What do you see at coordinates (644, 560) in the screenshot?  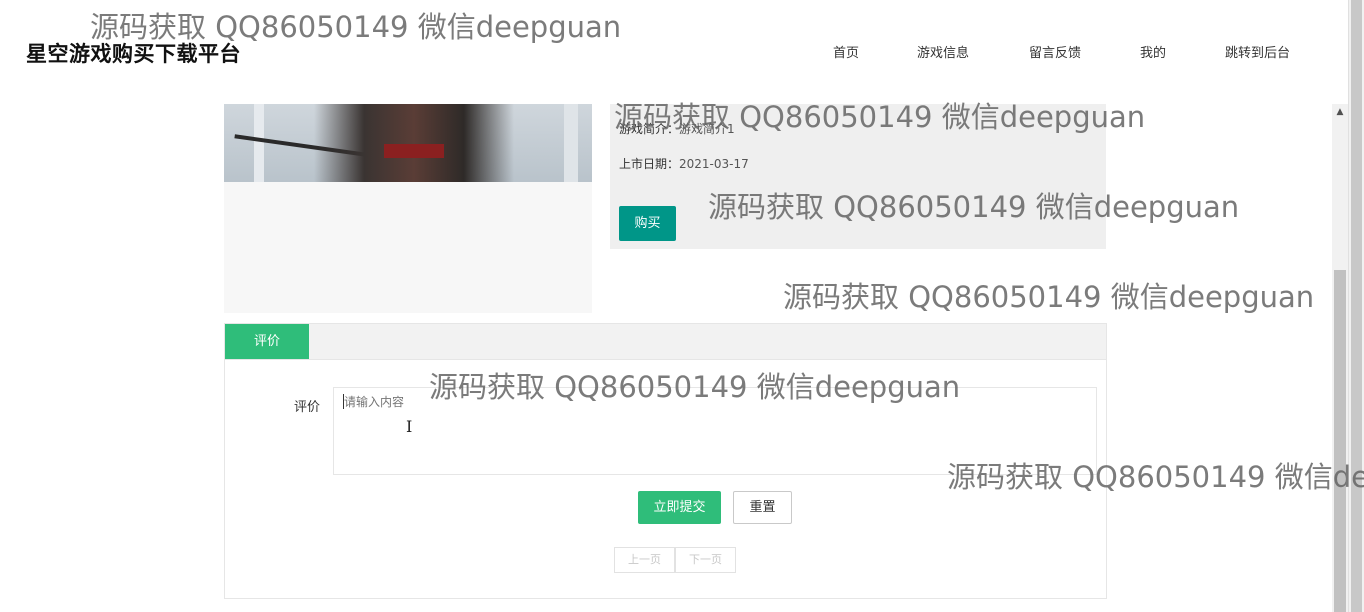 I see `prev-page-button: 上一页` at bounding box center [644, 560].